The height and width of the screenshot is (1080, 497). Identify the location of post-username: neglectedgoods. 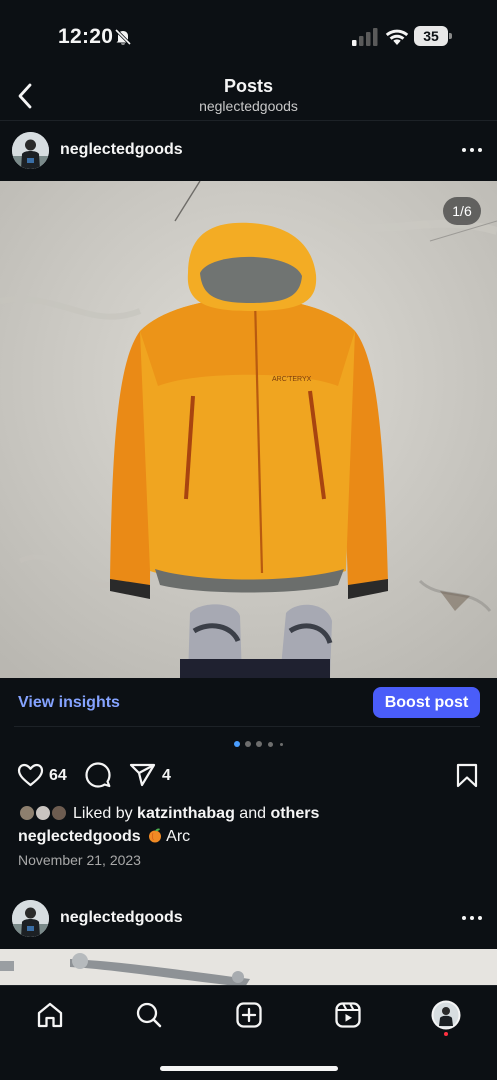
(121, 150).